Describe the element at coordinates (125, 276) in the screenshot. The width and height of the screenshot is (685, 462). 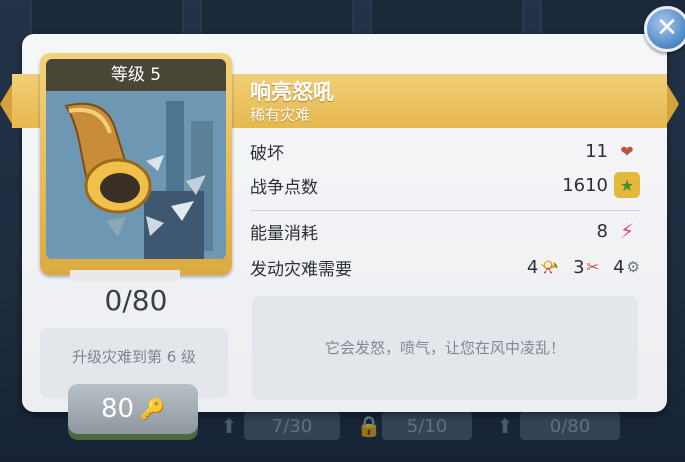
I see `card-tab` at that location.